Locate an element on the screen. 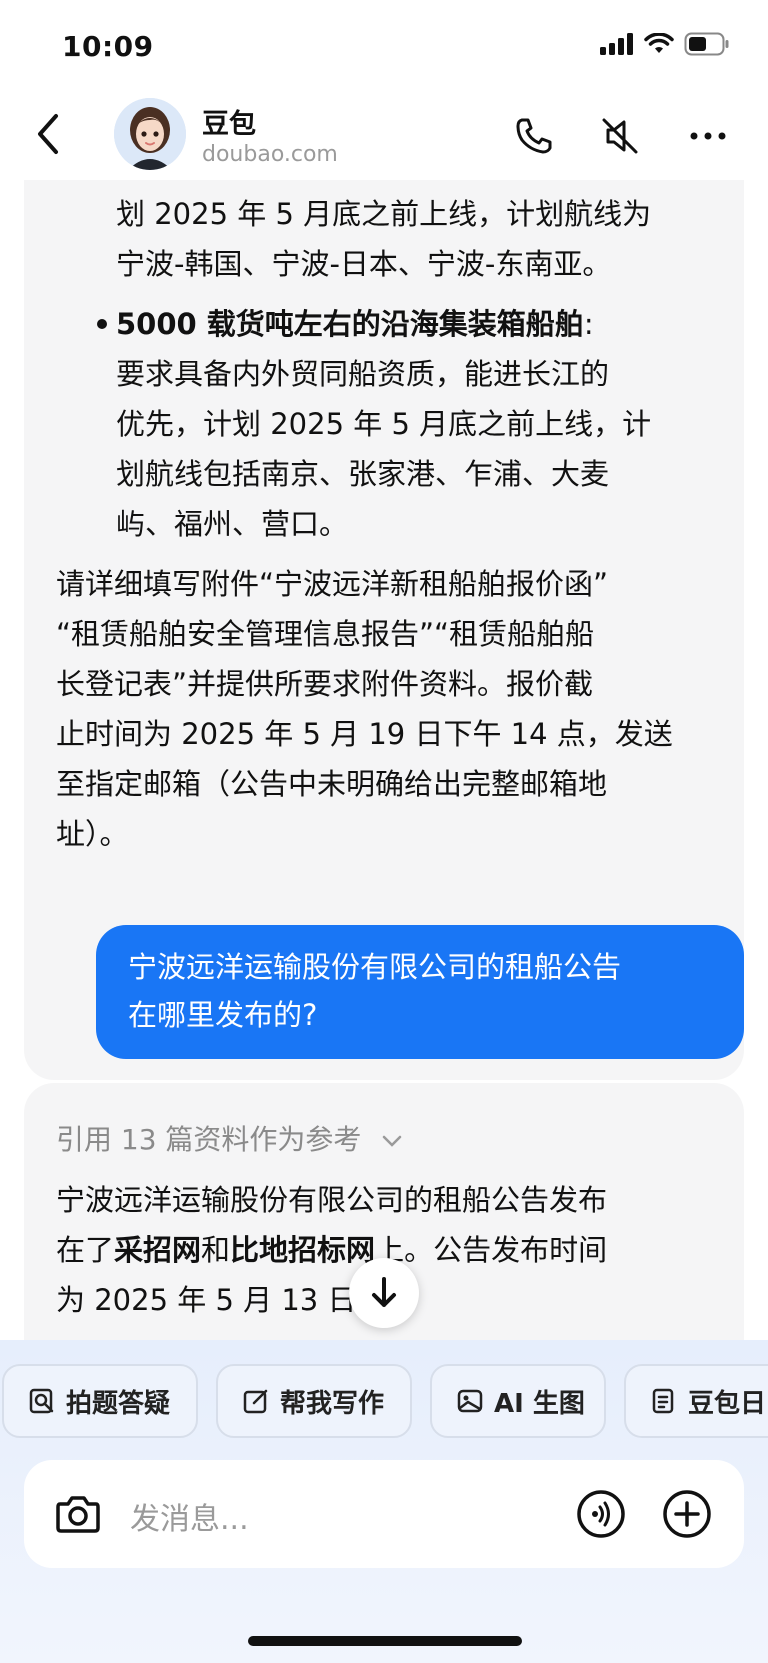 This screenshot has width=768, height=1663. chip-label: 帮我写作 is located at coordinates (332, 1403).